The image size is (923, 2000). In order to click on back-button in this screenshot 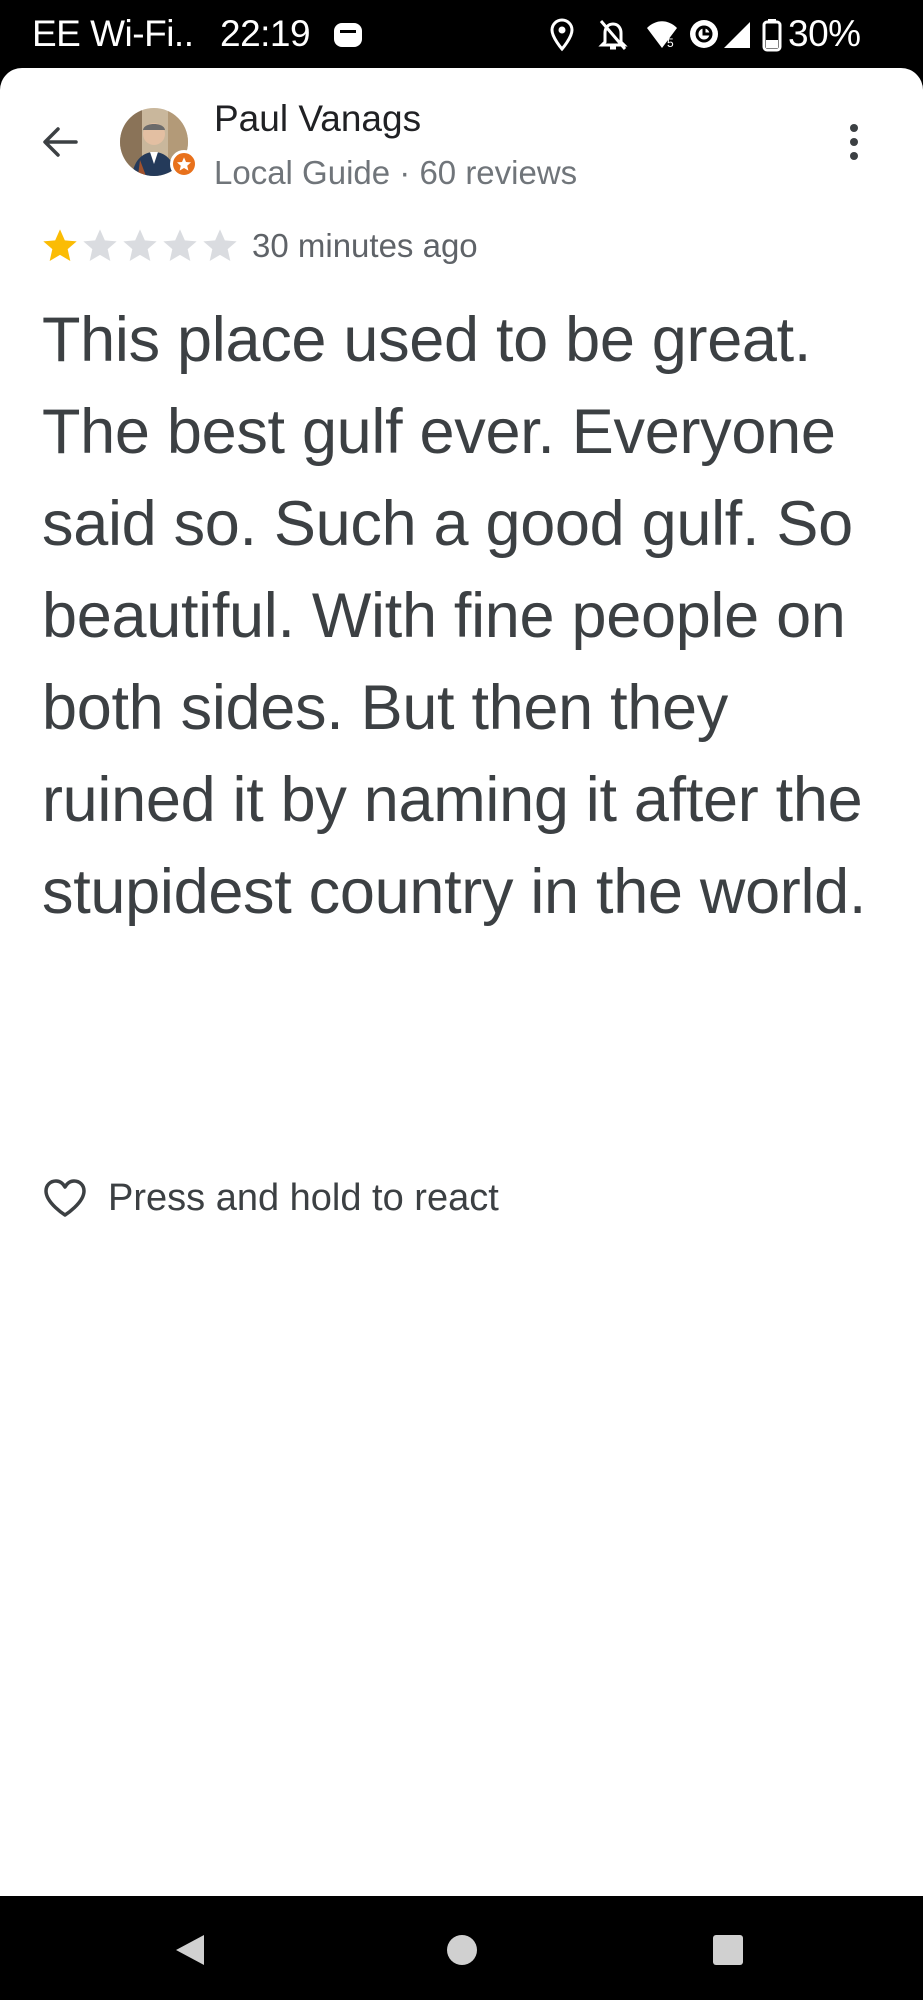, I will do `click(60, 142)`.